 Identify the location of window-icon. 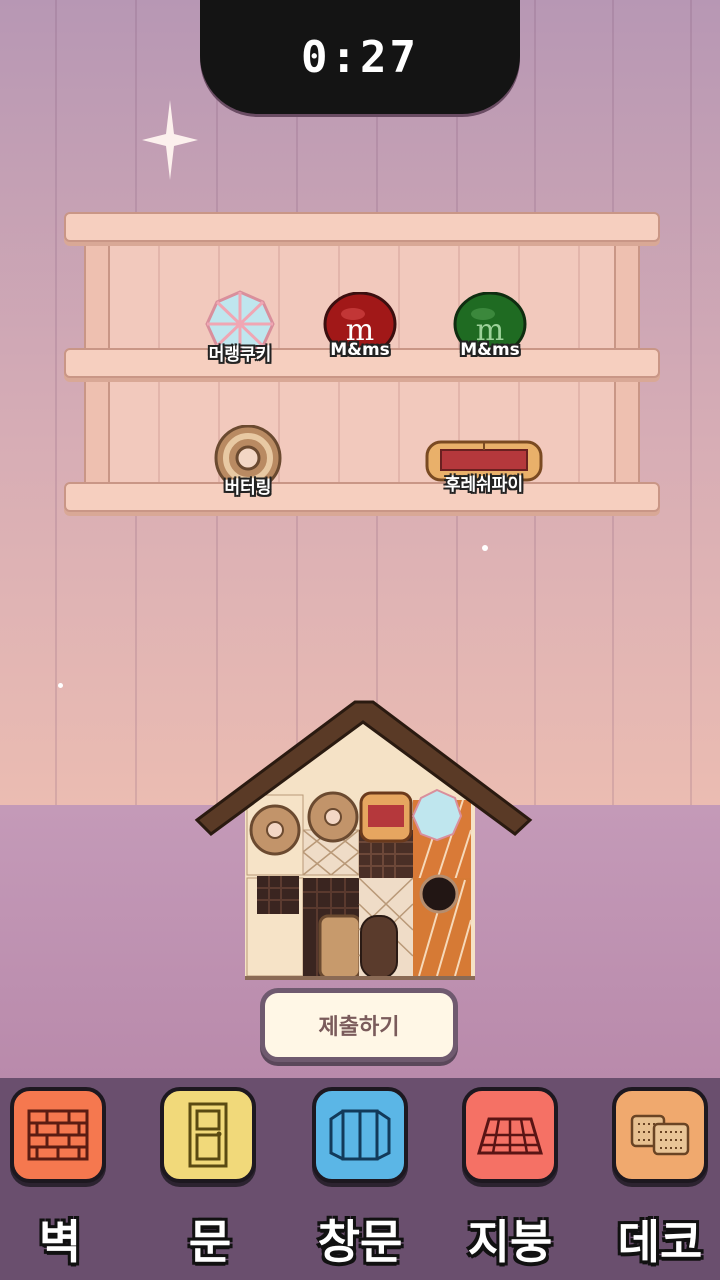
(360, 1135).